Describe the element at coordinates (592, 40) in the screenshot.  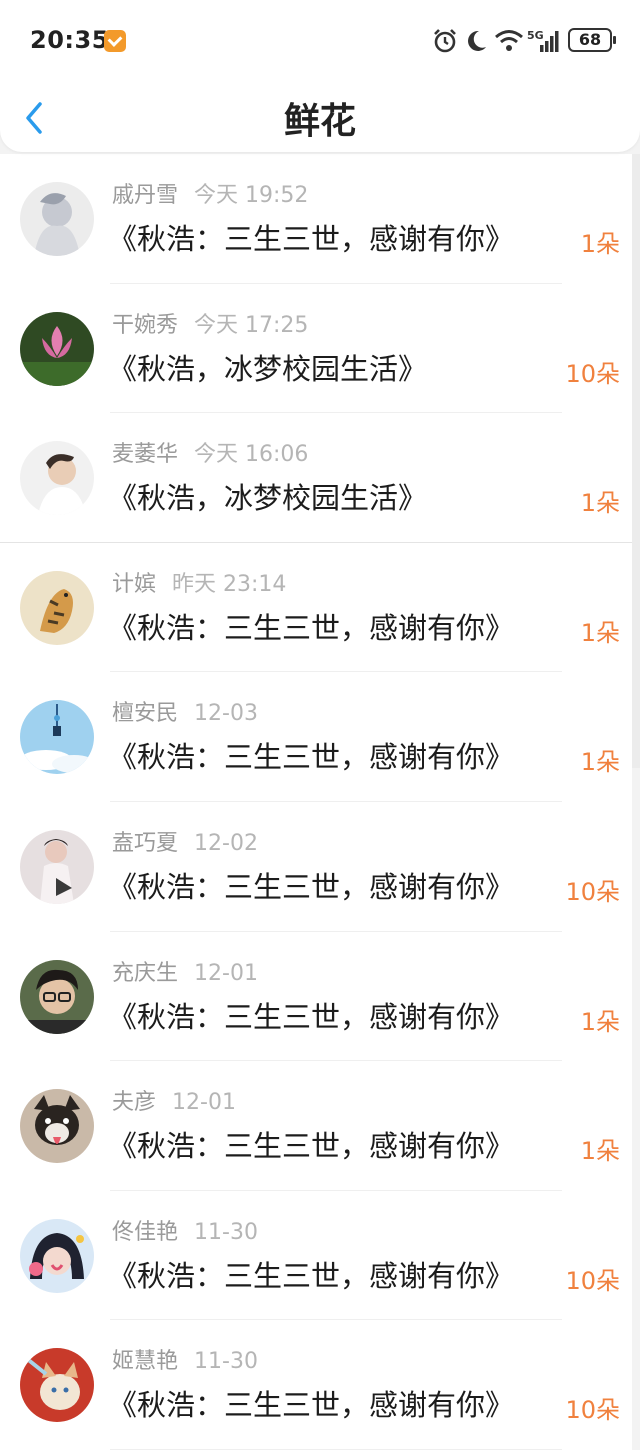
I see `battery-indicator: 68` at that location.